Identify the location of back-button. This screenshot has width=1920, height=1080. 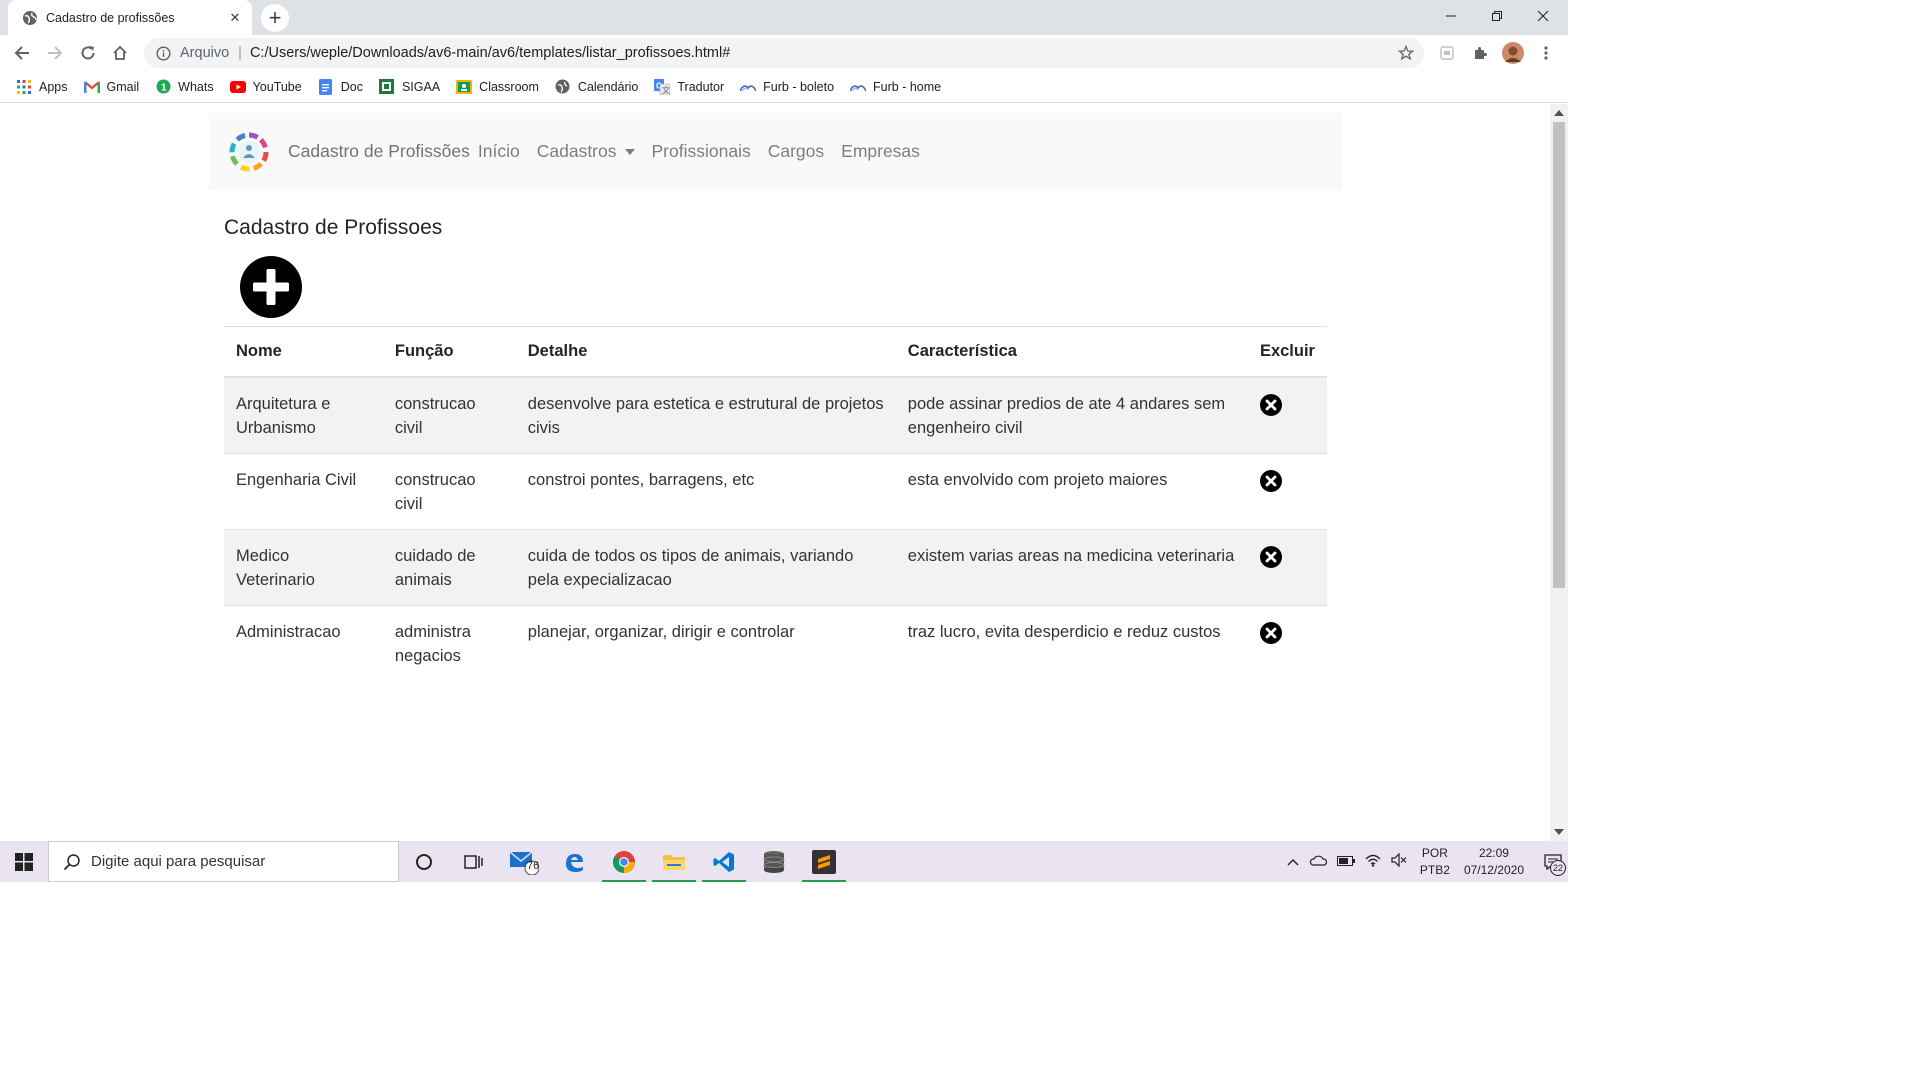
(22, 53).